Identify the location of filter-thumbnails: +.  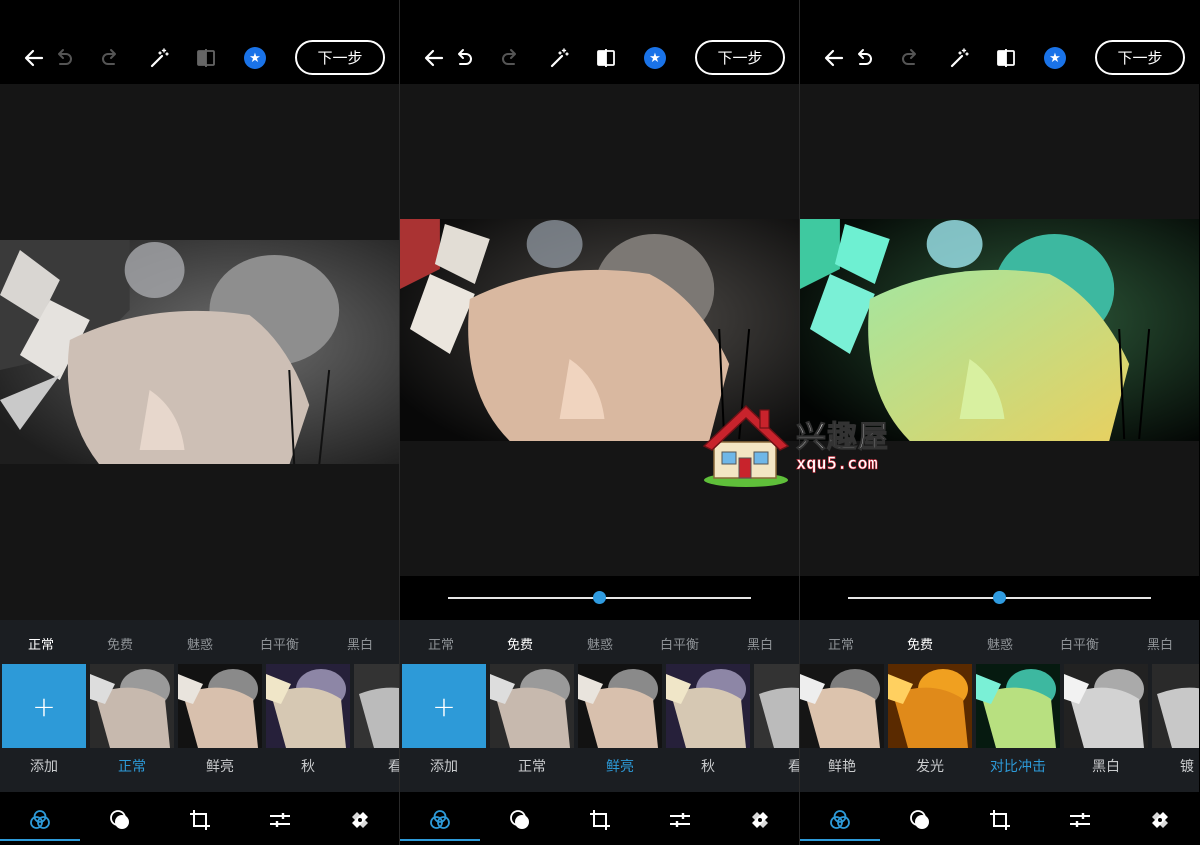
(199, 706).